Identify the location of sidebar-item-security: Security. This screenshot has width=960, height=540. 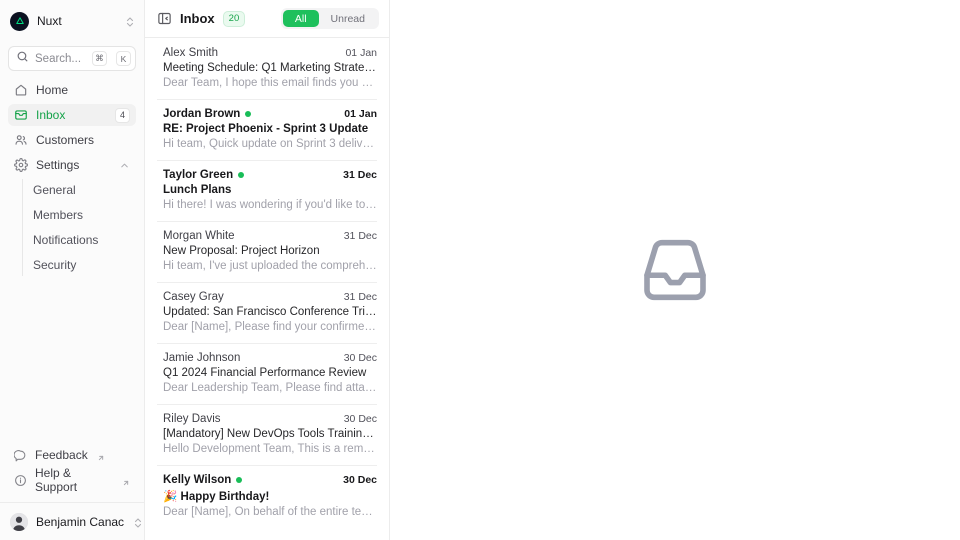
(84, 265).